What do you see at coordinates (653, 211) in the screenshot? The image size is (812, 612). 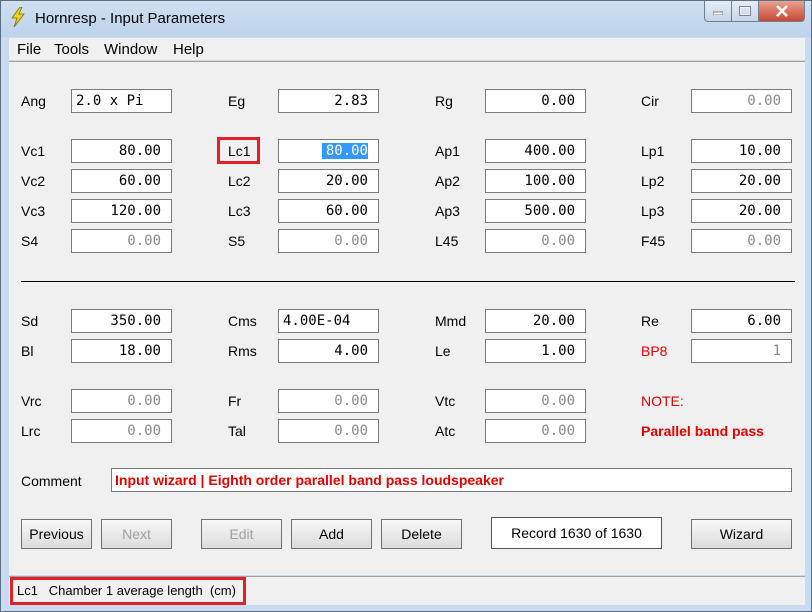 I see `label-lp3: Lp3` at bounding box center [653, 211].